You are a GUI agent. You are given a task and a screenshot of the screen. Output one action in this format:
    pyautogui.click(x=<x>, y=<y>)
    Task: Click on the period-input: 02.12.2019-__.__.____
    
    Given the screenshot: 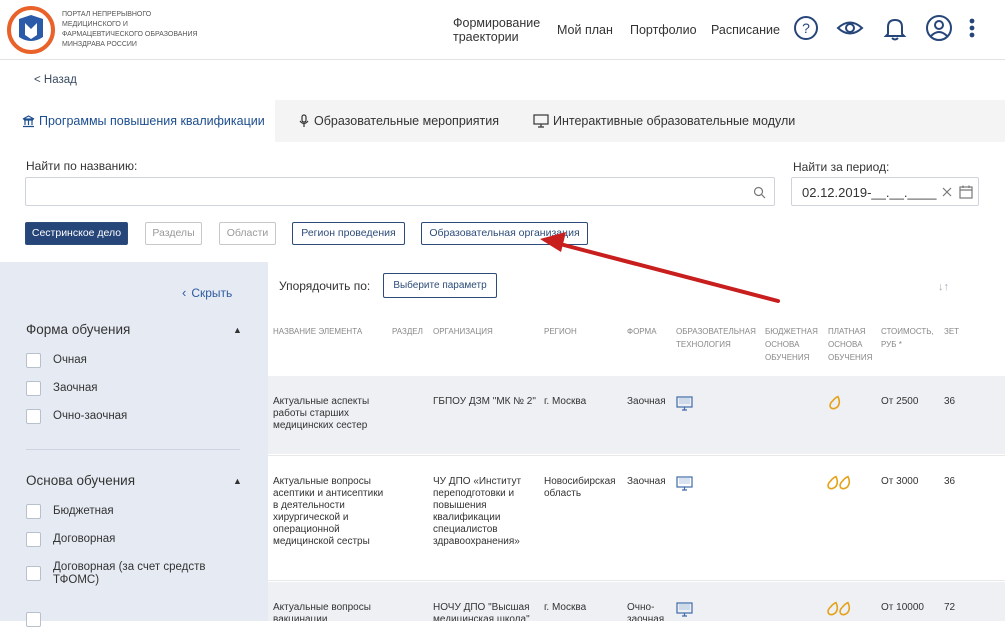 What is the action you would take?
    pyautogui.click(x=885, y=191)
    